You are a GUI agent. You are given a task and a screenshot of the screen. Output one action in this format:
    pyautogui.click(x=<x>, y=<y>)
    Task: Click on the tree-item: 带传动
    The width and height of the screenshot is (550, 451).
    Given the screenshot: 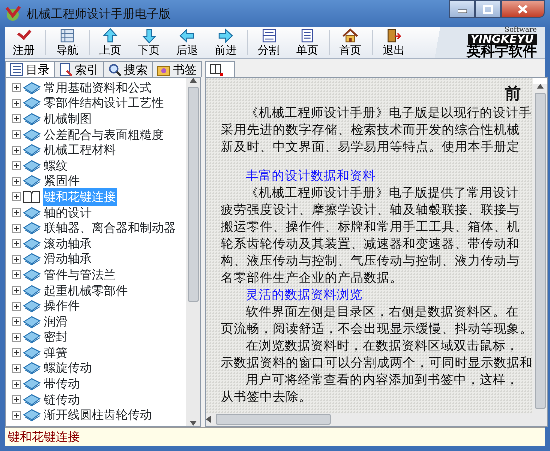 What is the action you would take?
    pyautogui.click(x=62, y=384)
    